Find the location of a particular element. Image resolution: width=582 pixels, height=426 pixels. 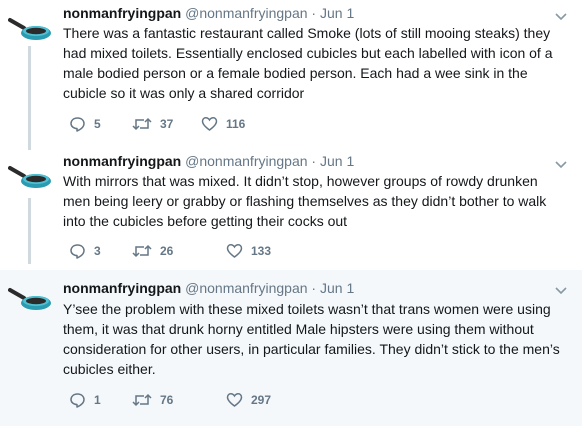

retweet-button: 26 is located at coordinates (152, 251).